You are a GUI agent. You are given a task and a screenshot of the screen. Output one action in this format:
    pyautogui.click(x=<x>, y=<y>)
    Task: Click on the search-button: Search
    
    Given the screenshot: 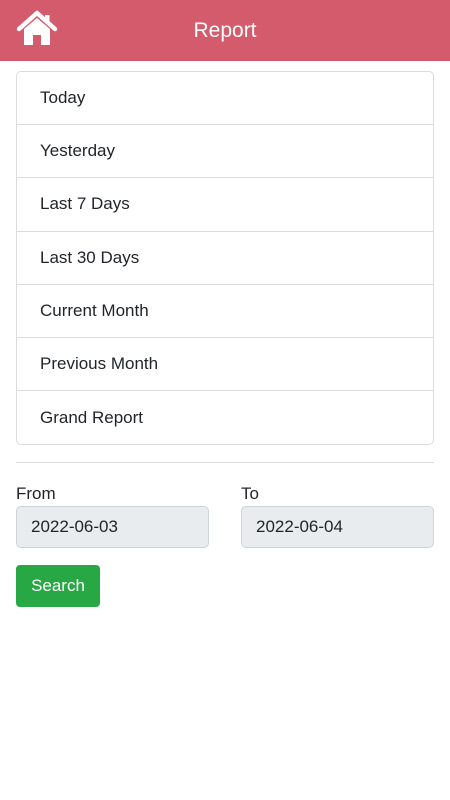 What is the action you would take?
    pyautogui.click(x=58, y=586)
    